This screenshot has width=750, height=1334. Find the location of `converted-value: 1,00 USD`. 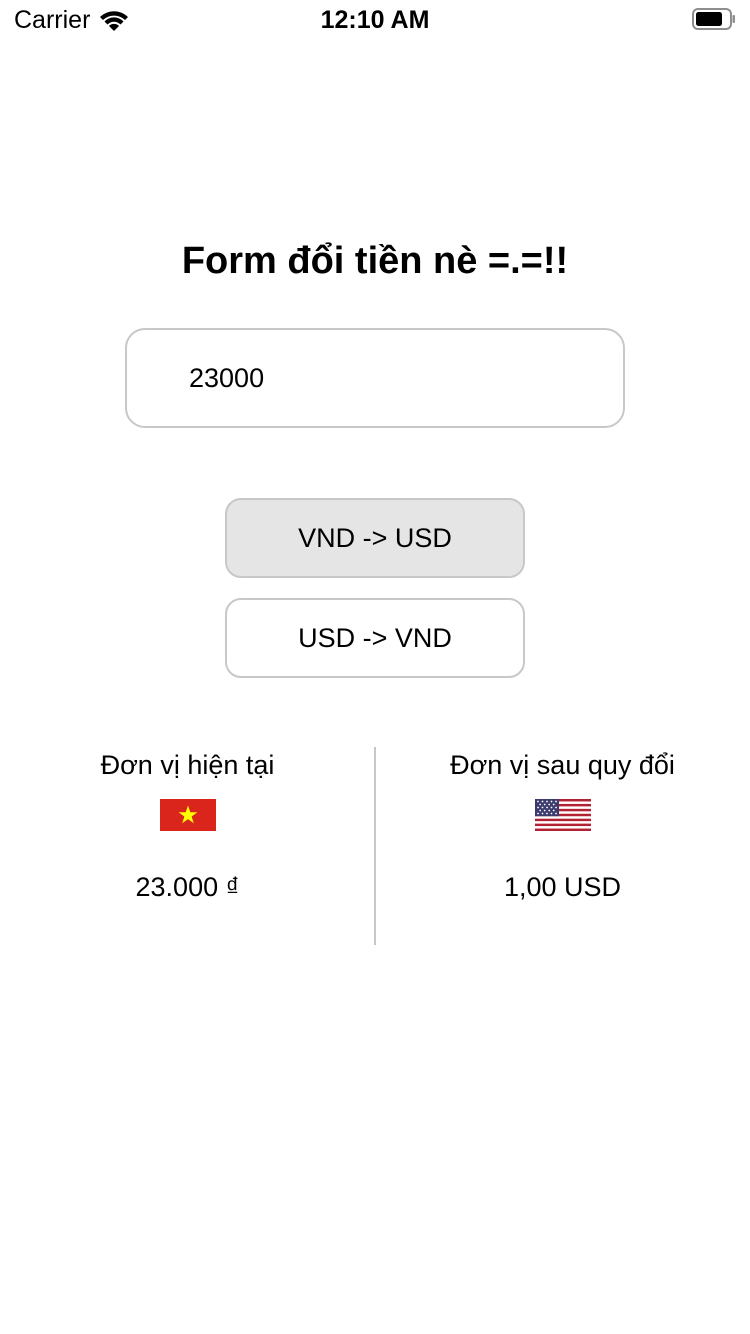

converted-value: 1,00 USD is located at coordinates (562, 887).